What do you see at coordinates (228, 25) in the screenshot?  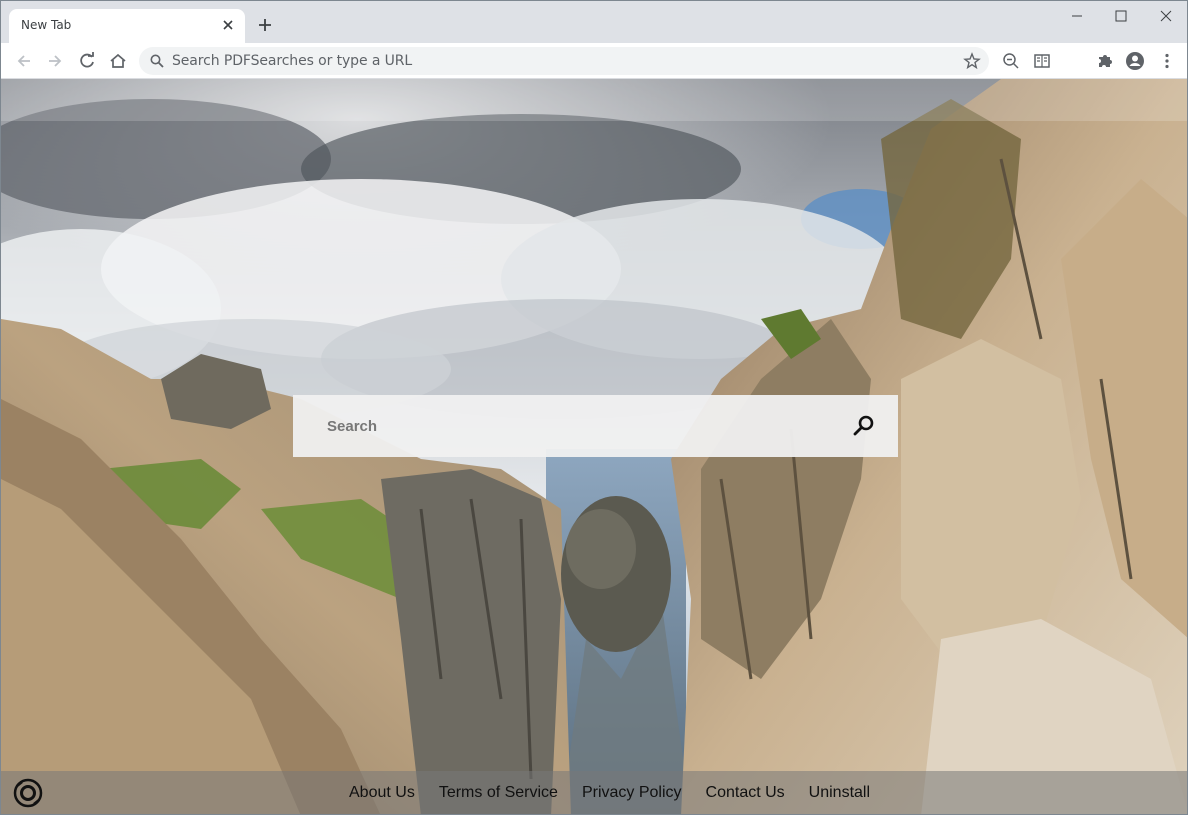 I see `close-icon` at bounding box center [228, 25].